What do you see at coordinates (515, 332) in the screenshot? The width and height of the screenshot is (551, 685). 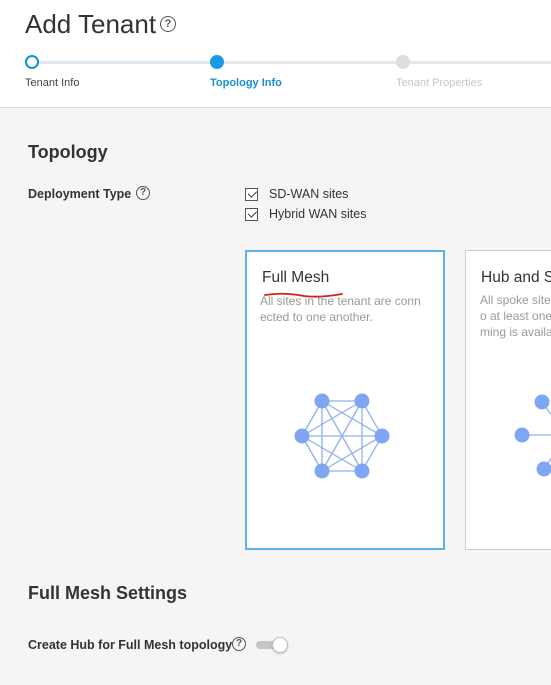 I see `hub-spoke-desc-line-3: ming is availa` at bounding box center [515, 332].